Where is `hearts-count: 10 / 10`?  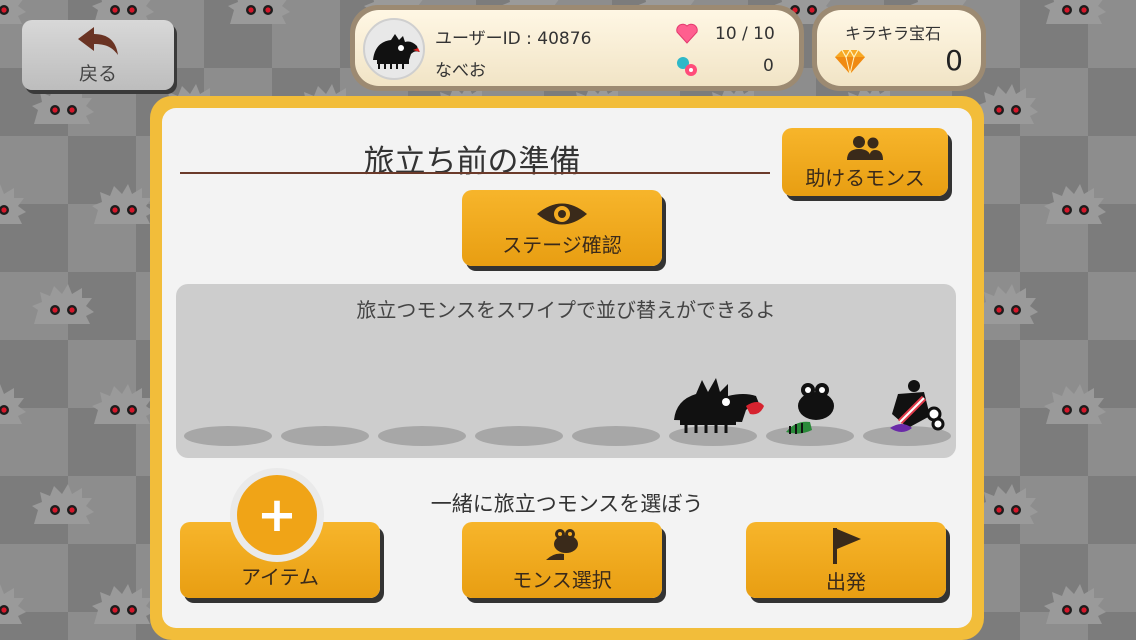
hearts-count: 10 / 10 is located at coordinates (745, 34).